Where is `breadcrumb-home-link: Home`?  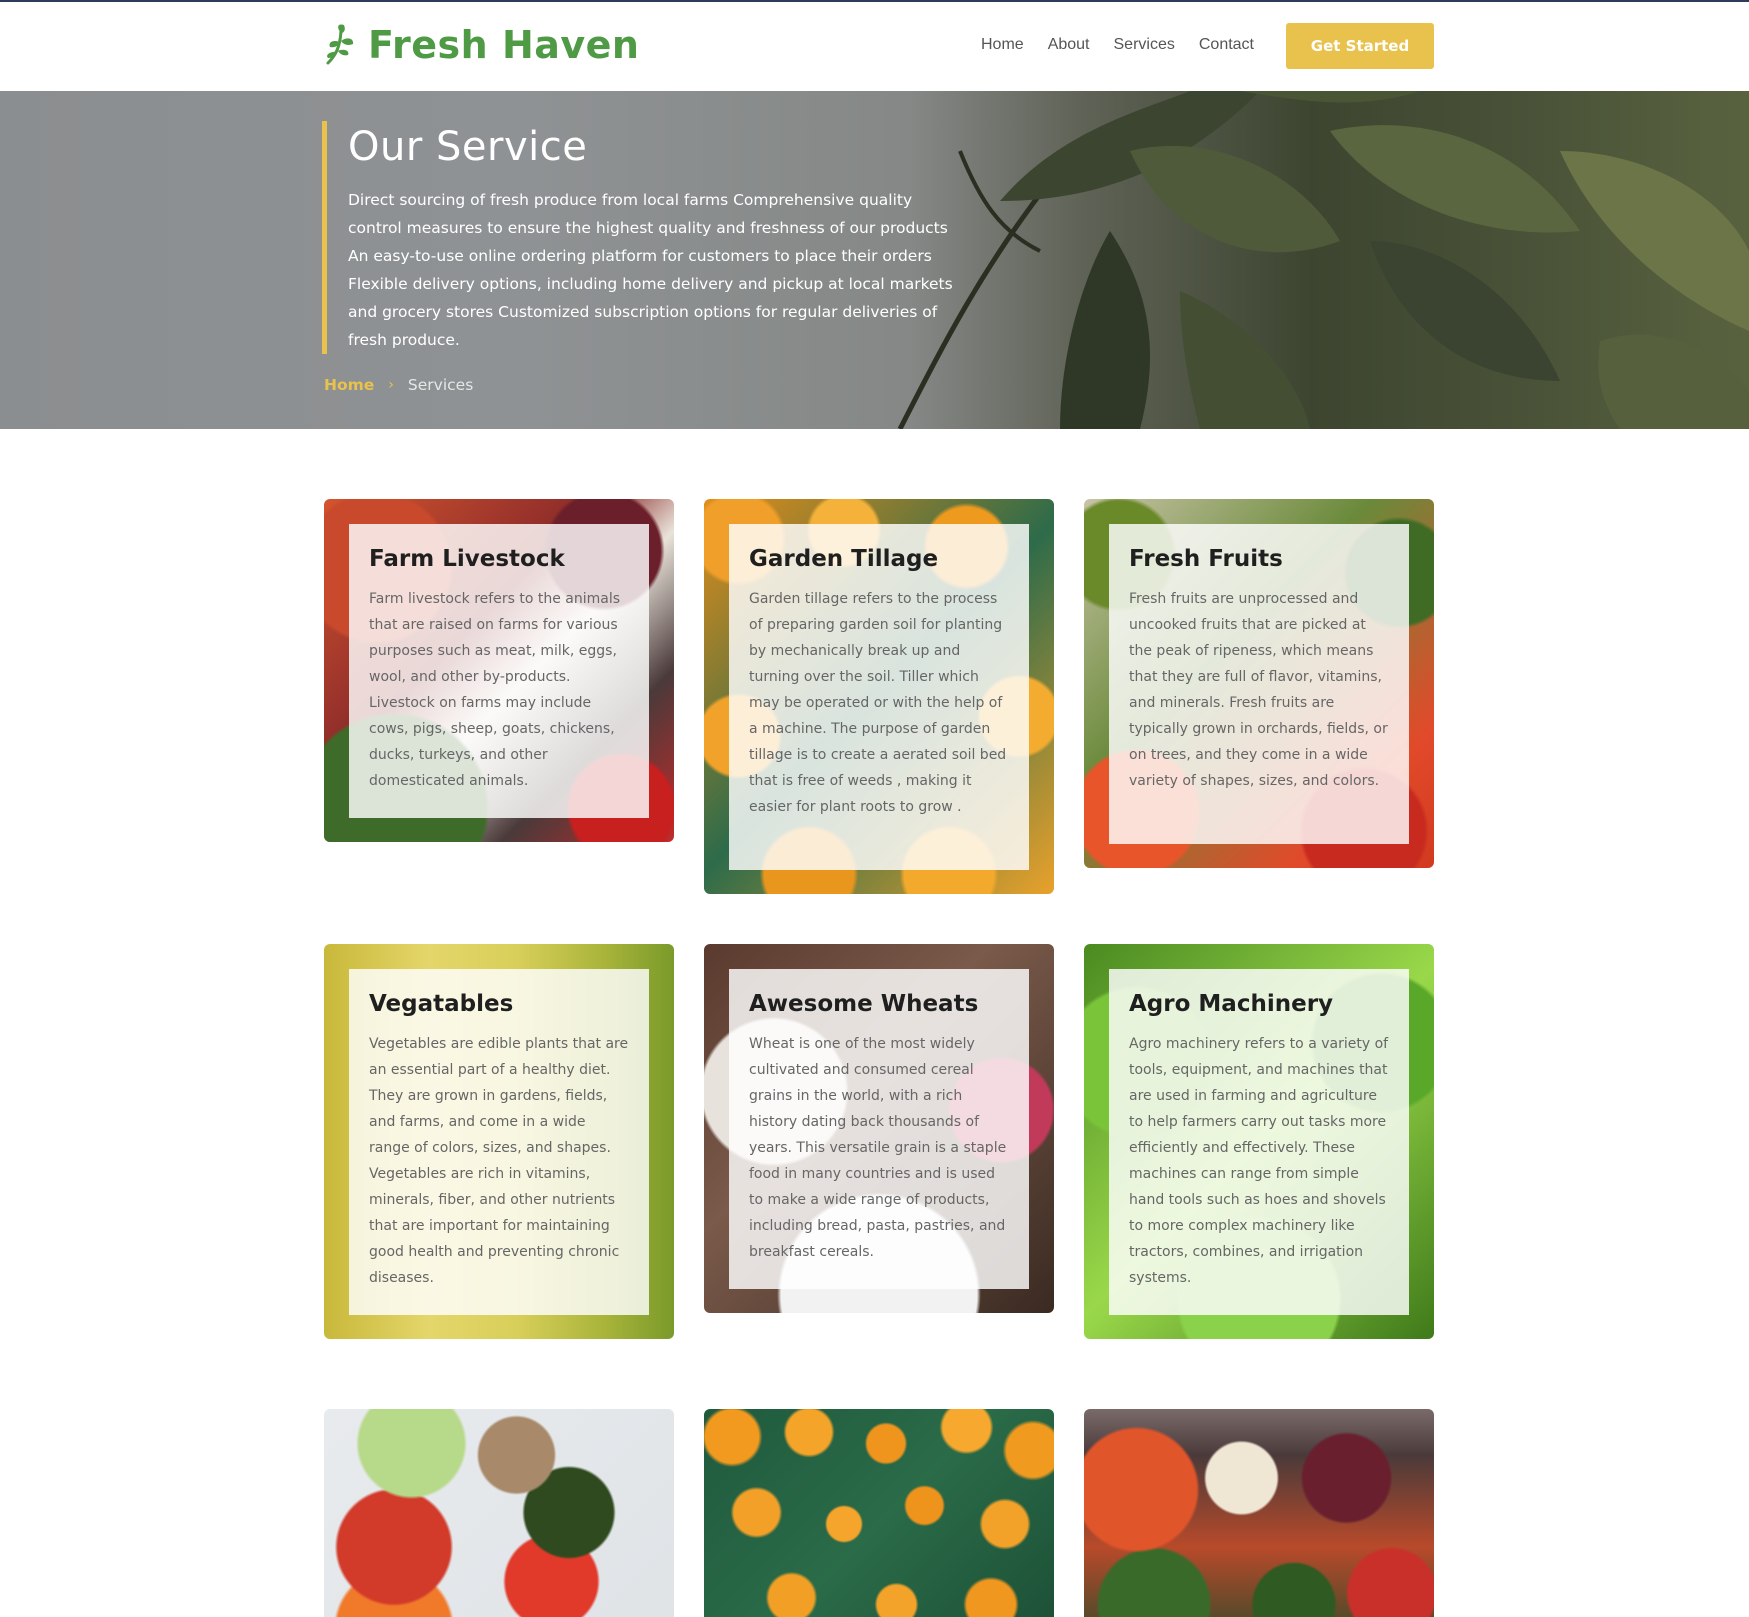
breadcrumb-home-link: Home is located at coordinates (349, 385).